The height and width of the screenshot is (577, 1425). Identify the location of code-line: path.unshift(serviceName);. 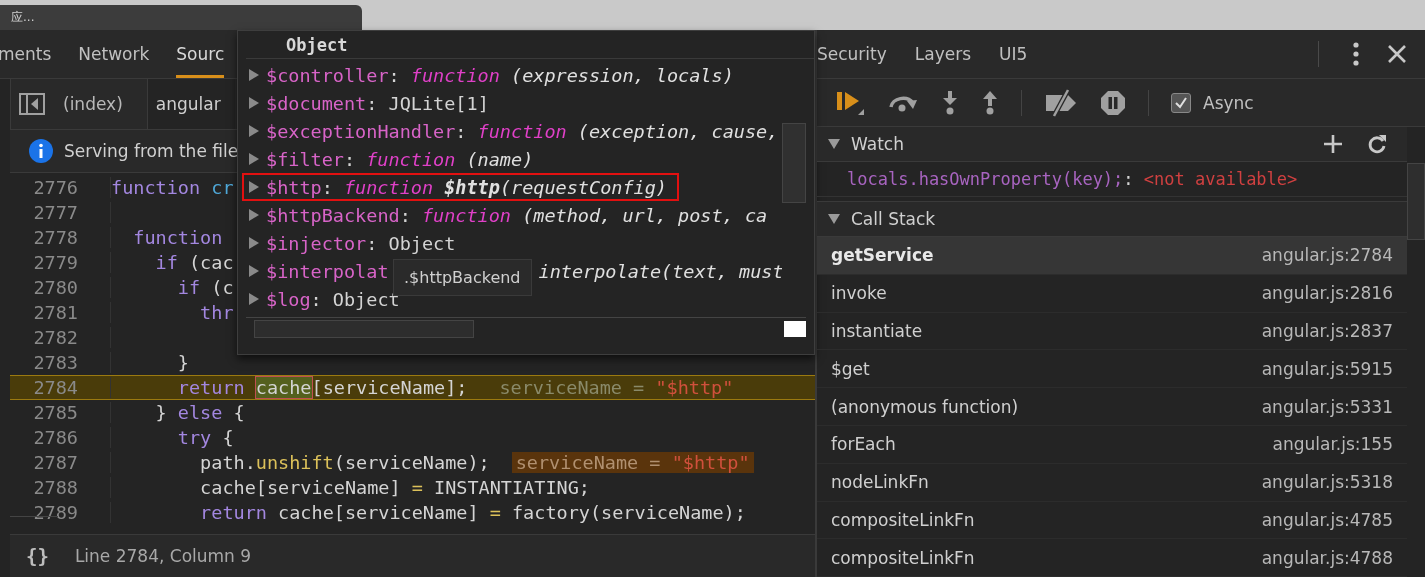
(344, 462).